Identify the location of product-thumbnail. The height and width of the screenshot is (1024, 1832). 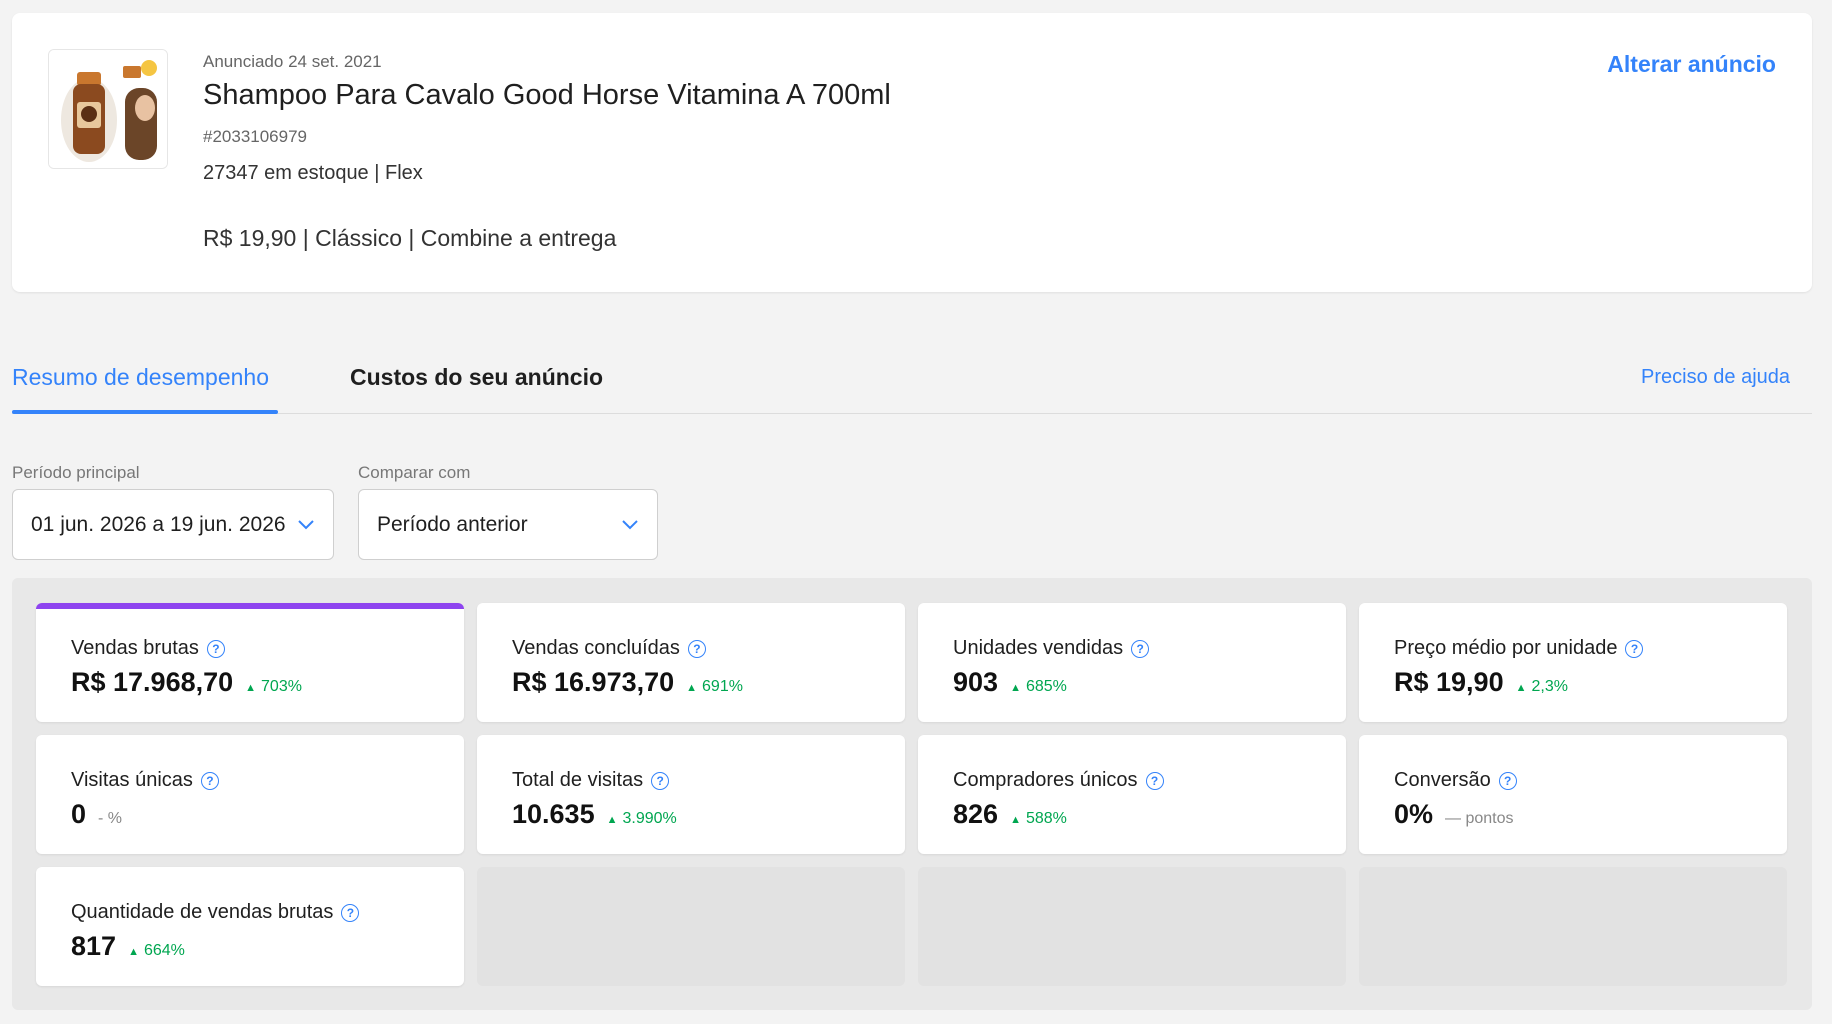
(108, 109).